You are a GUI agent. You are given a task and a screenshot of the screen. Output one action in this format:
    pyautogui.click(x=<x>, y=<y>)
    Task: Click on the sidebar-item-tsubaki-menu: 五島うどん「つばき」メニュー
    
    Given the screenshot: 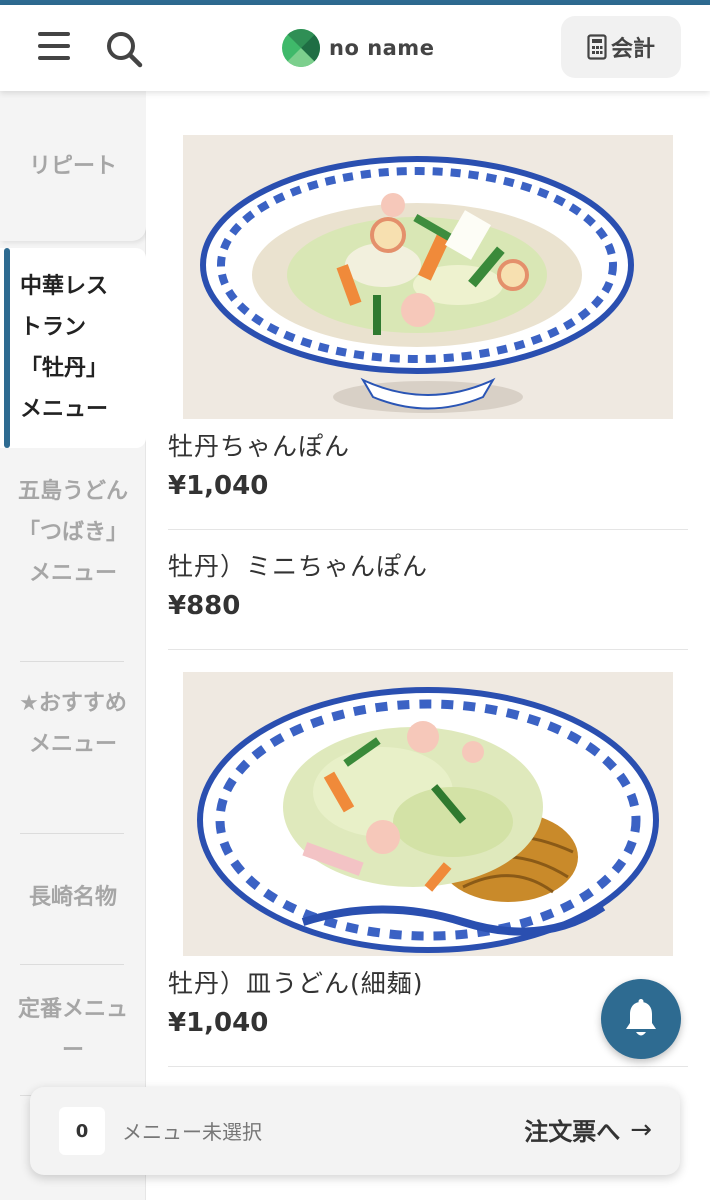 What is the action you would take?
    pyautogui.click(x=73, y=532)
    